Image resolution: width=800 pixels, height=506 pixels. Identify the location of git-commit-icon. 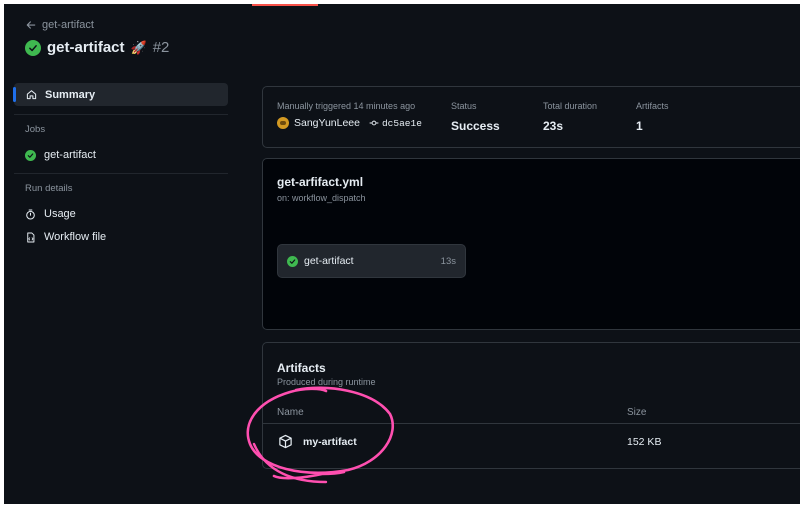
(374, 123).